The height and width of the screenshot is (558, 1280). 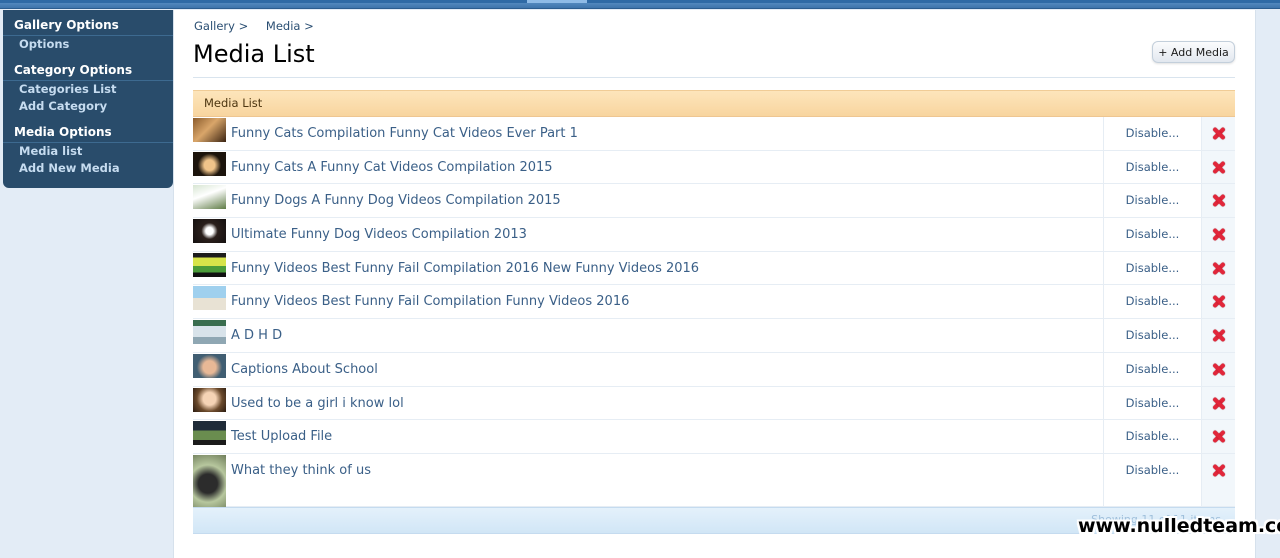 What do you see at coordinates (221, 26) in the screenshot?
I see `breadcrumb-gallery: Gallery >` at bounding box center [221, 26].